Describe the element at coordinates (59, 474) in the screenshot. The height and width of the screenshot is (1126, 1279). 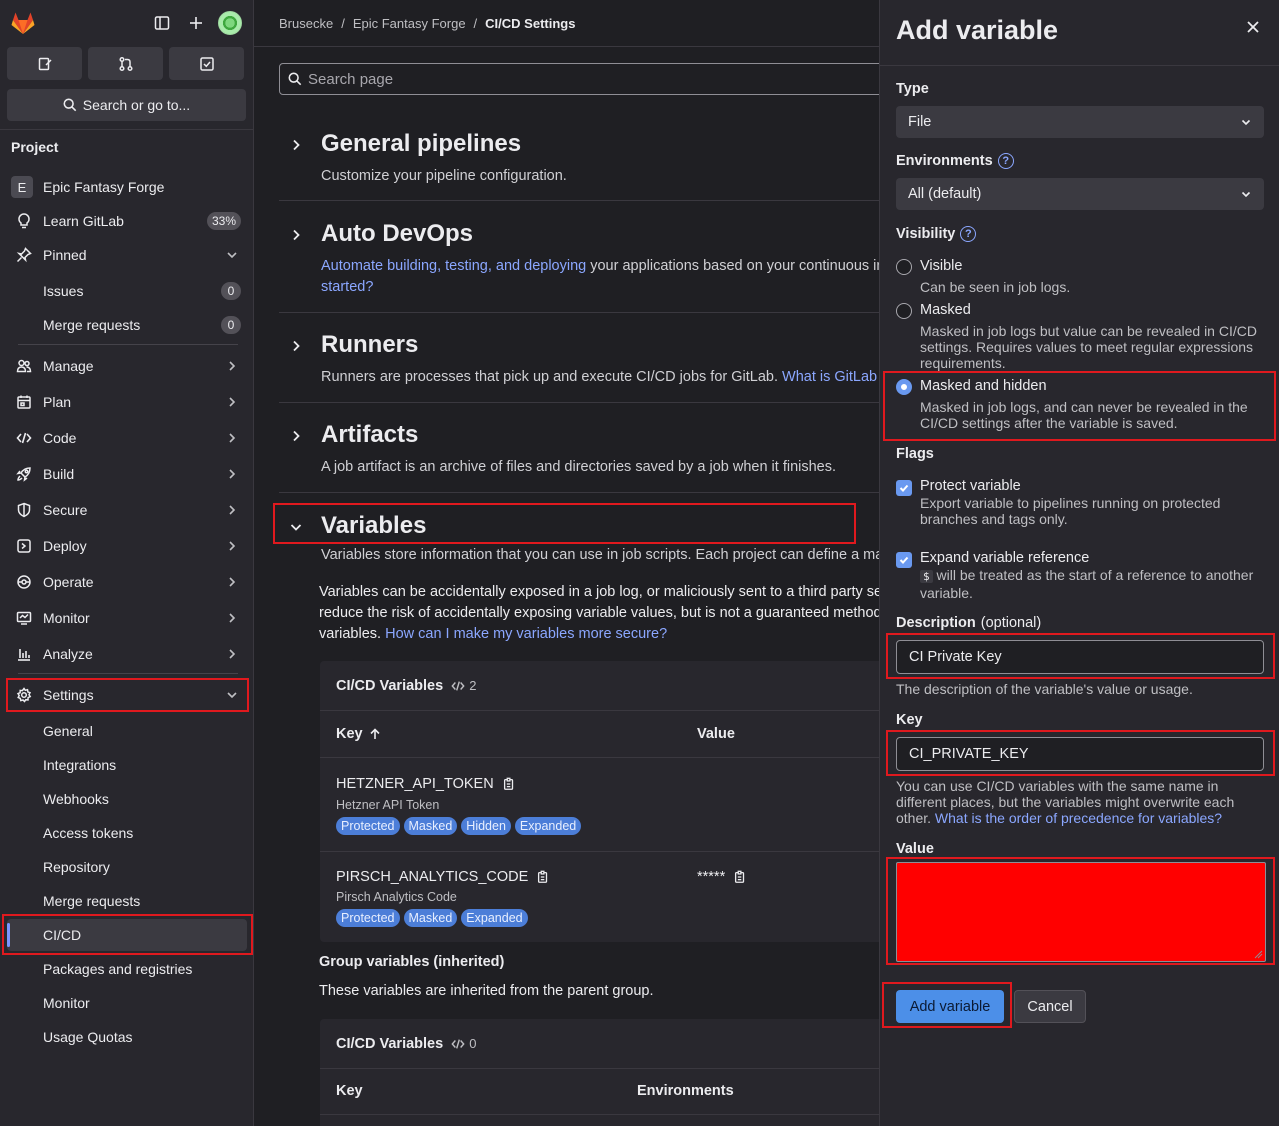
I see `sidebar-item-label: Build` at that location.